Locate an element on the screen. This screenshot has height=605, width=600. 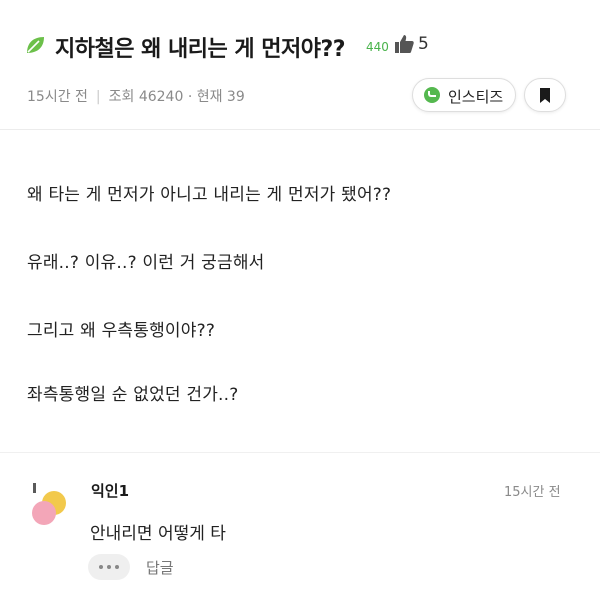
instiz-button: 인스티즈 is located at coordinates (464, 95).